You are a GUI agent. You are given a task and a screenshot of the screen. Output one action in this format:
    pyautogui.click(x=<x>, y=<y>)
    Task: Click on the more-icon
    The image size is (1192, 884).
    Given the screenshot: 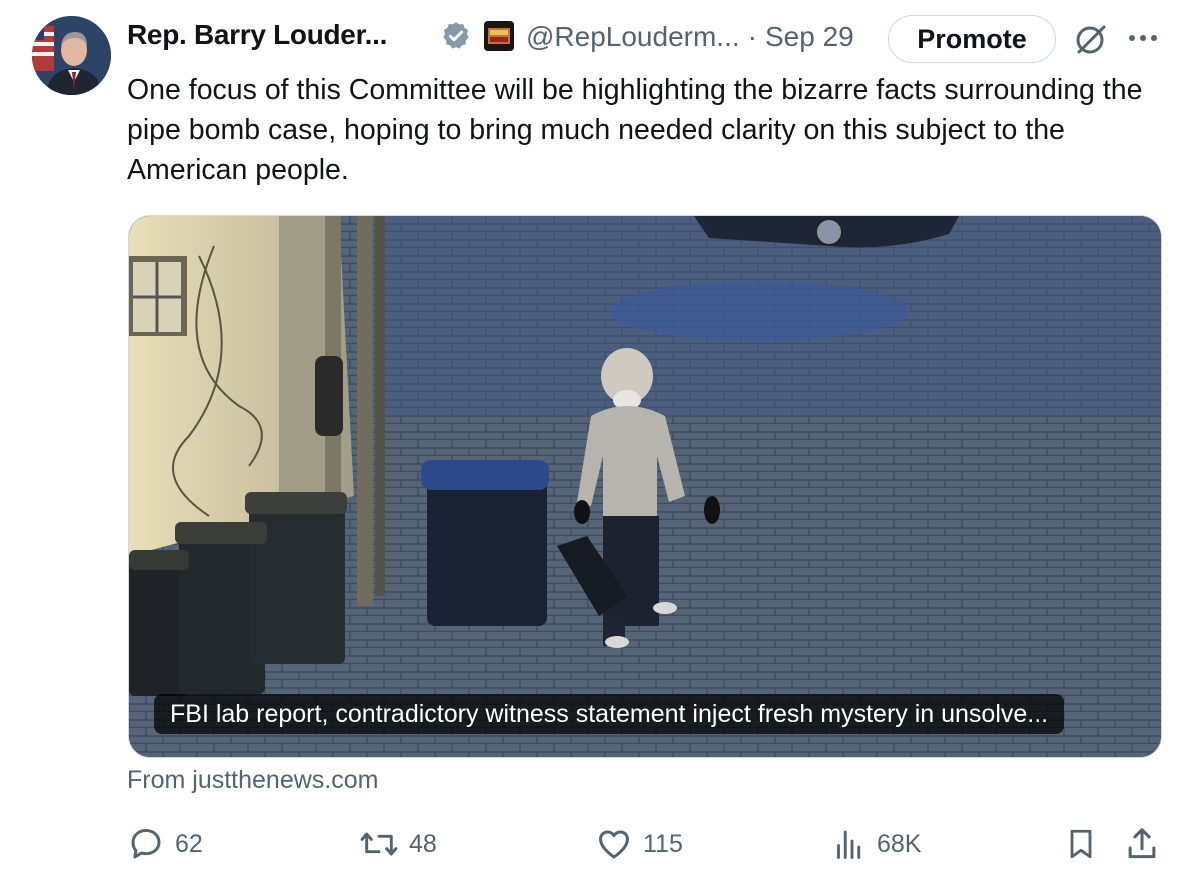 What is the action you would take?
    pyautogui.click(x=1143, y=38)
    